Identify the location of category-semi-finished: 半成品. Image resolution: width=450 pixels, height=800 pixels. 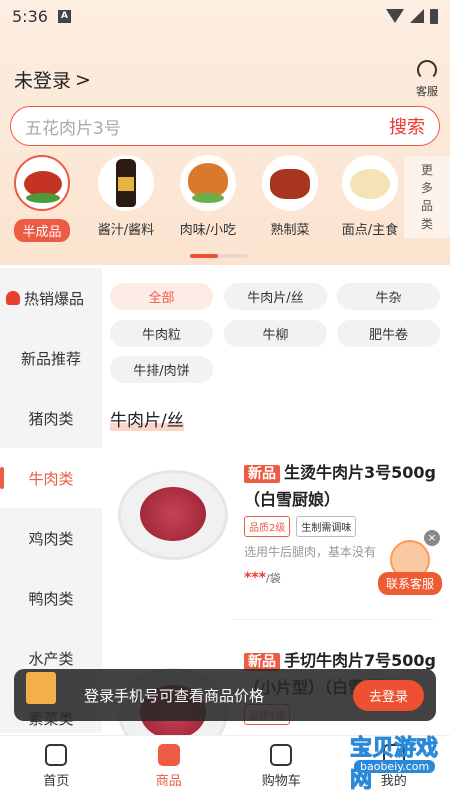
(42, 198).